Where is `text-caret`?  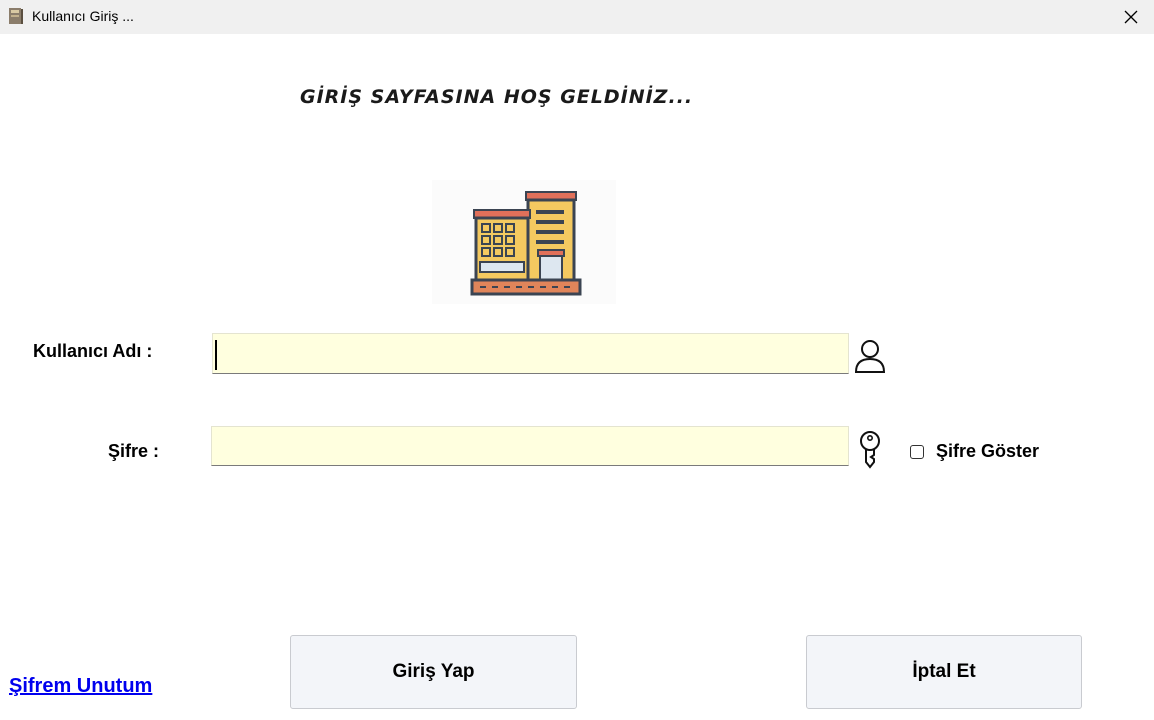 text-caret is located at coordinates (216, 355).